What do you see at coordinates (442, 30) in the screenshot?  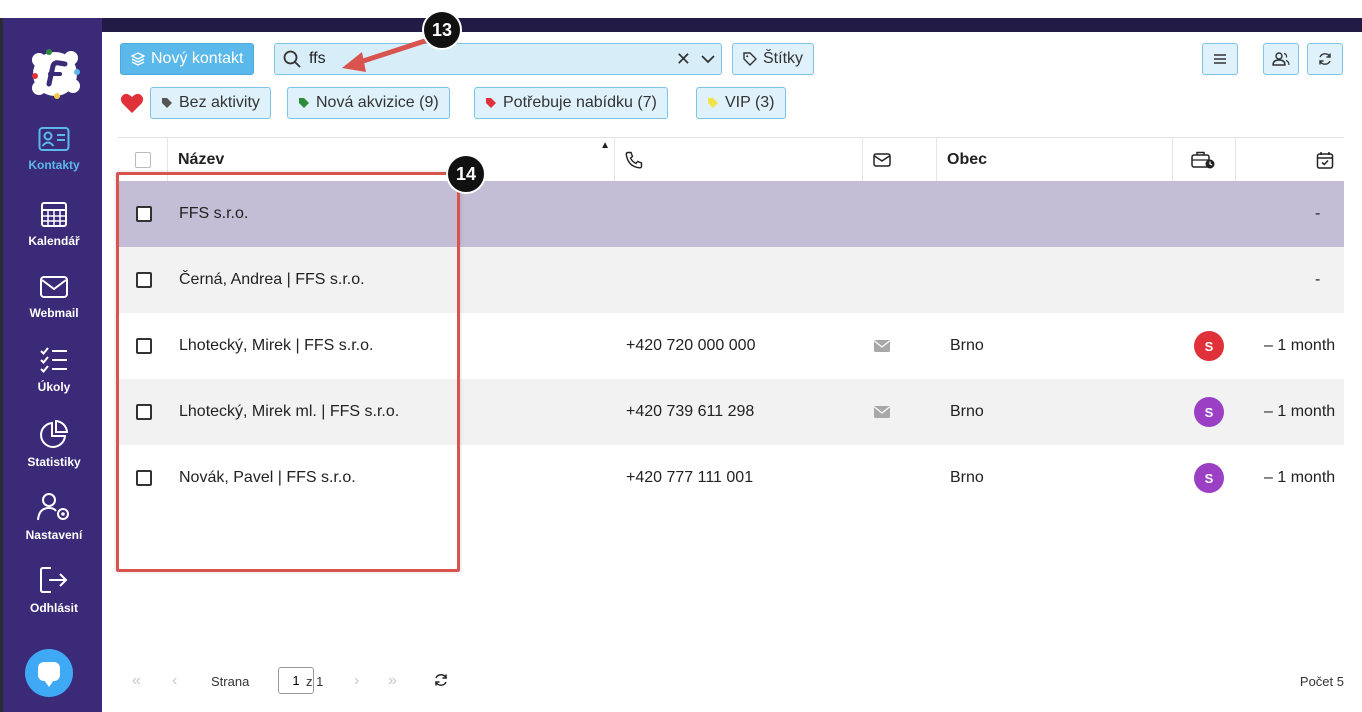 I see `annotation-badge-13: 13` at bounding box center [442, 30].